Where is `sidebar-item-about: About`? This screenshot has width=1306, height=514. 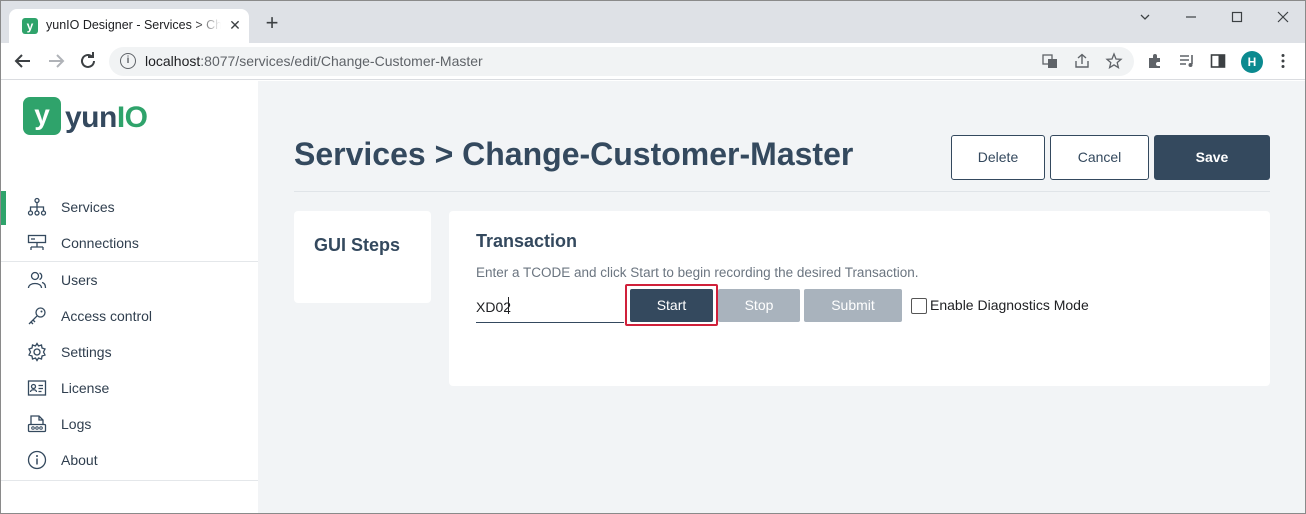 sidebar-item-about: About is located at coordinates (129, 460).